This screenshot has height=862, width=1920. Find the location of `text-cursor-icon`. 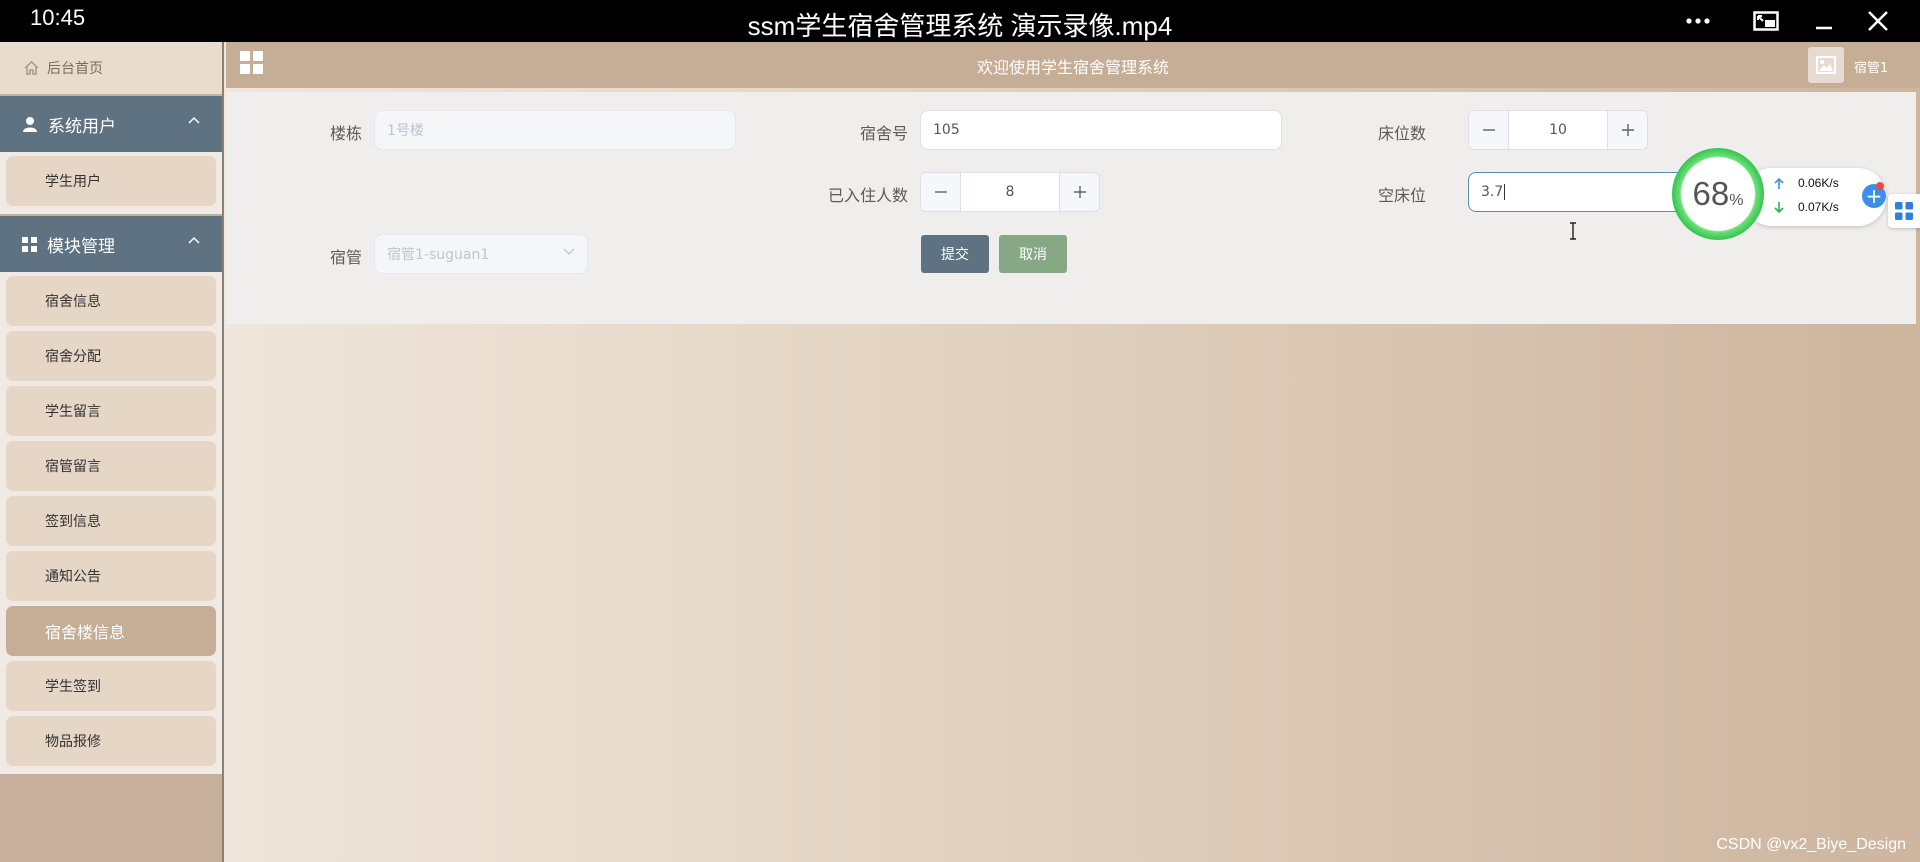

text-cursor-icon is located at coordinates (1573, 233).